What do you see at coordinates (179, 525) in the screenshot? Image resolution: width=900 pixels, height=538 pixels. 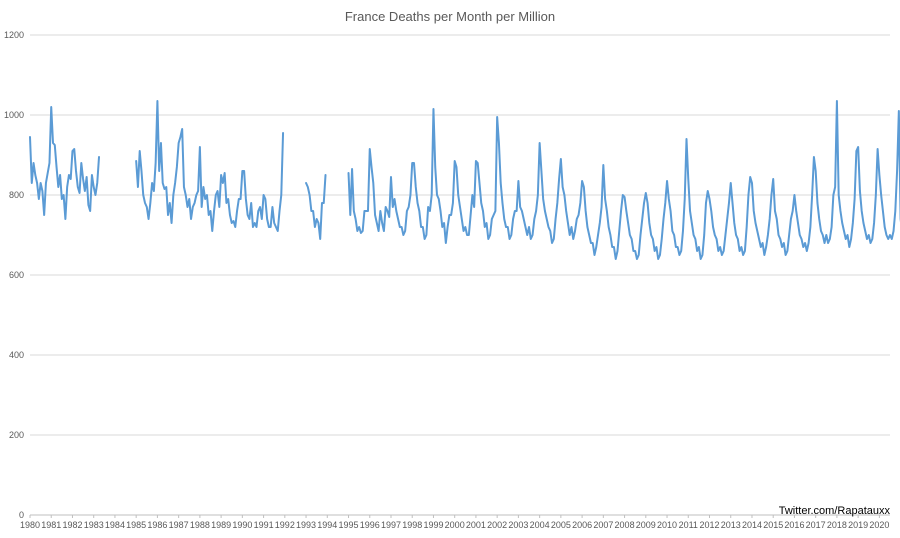 I see `x-tick-label: 1987` at bounding box center [179, 525].